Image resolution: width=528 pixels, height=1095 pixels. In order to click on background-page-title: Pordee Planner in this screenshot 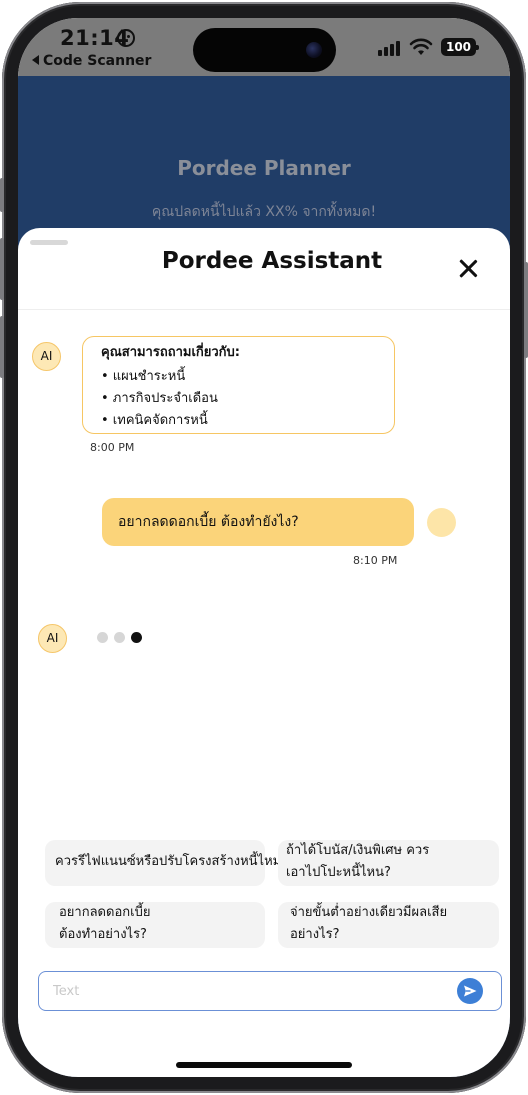, I will do `click(264, 168)`.